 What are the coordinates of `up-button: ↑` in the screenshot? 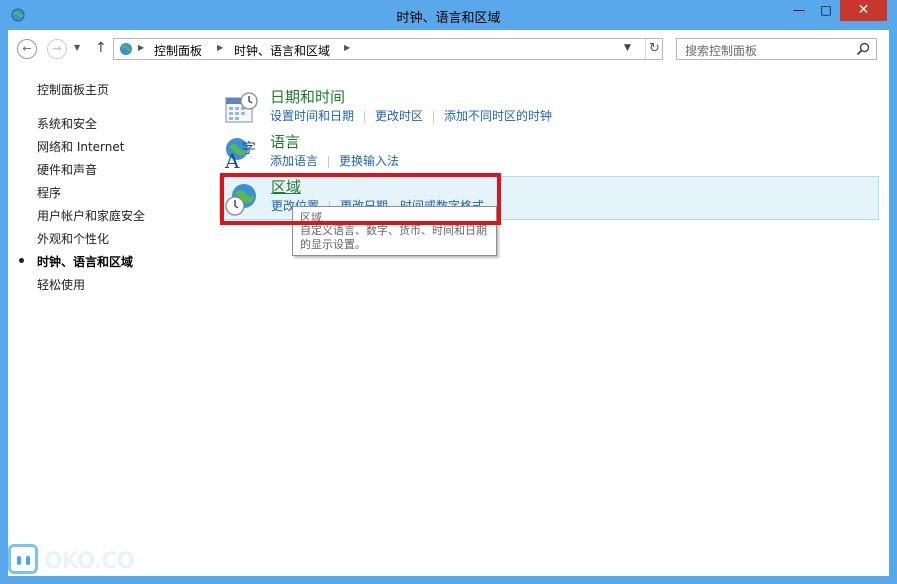 It's located at (101, 48).